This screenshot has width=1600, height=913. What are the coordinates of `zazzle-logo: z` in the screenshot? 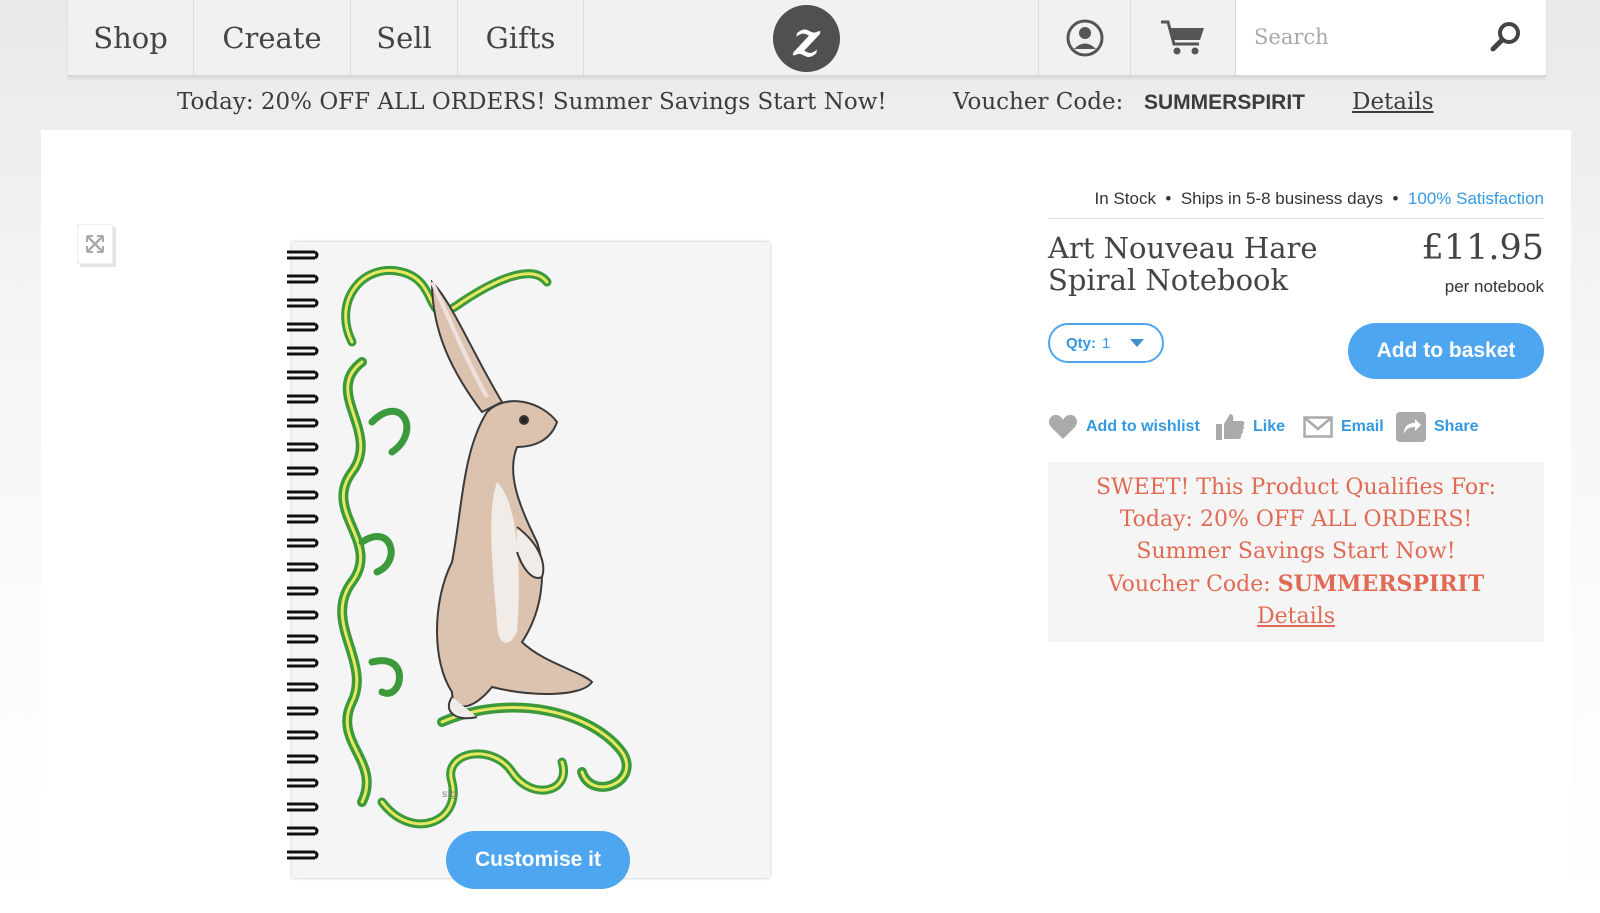 It's located at (806, 38).